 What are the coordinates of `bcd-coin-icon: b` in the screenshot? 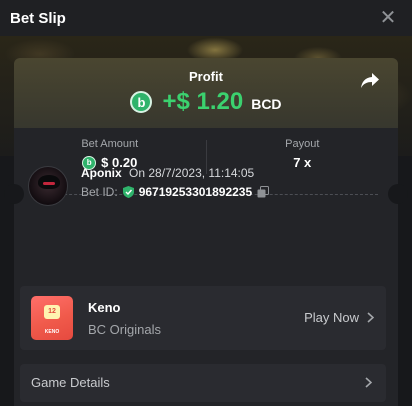 It's located at (141, 102).